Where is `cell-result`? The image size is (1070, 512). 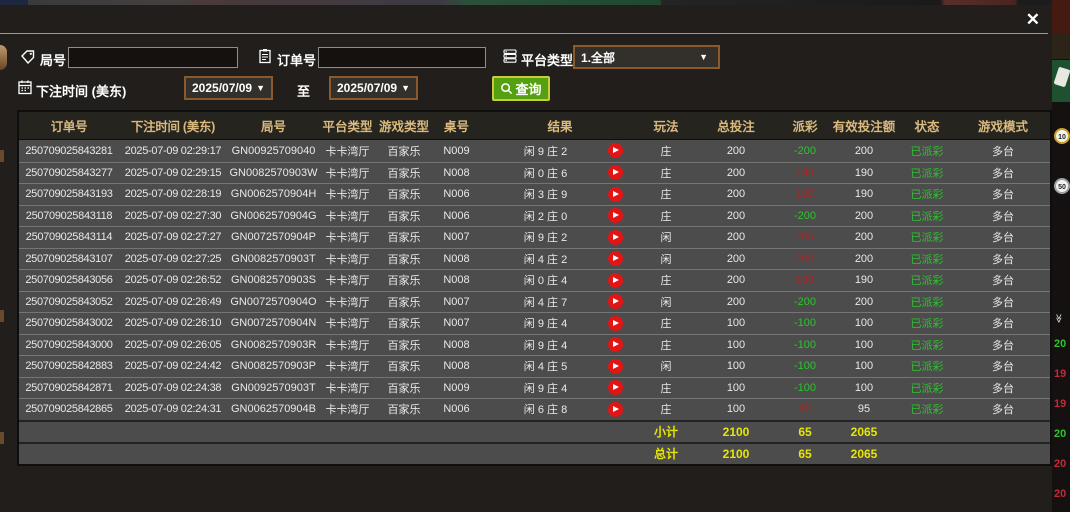
cell-result is located at coordinates (560, 432).